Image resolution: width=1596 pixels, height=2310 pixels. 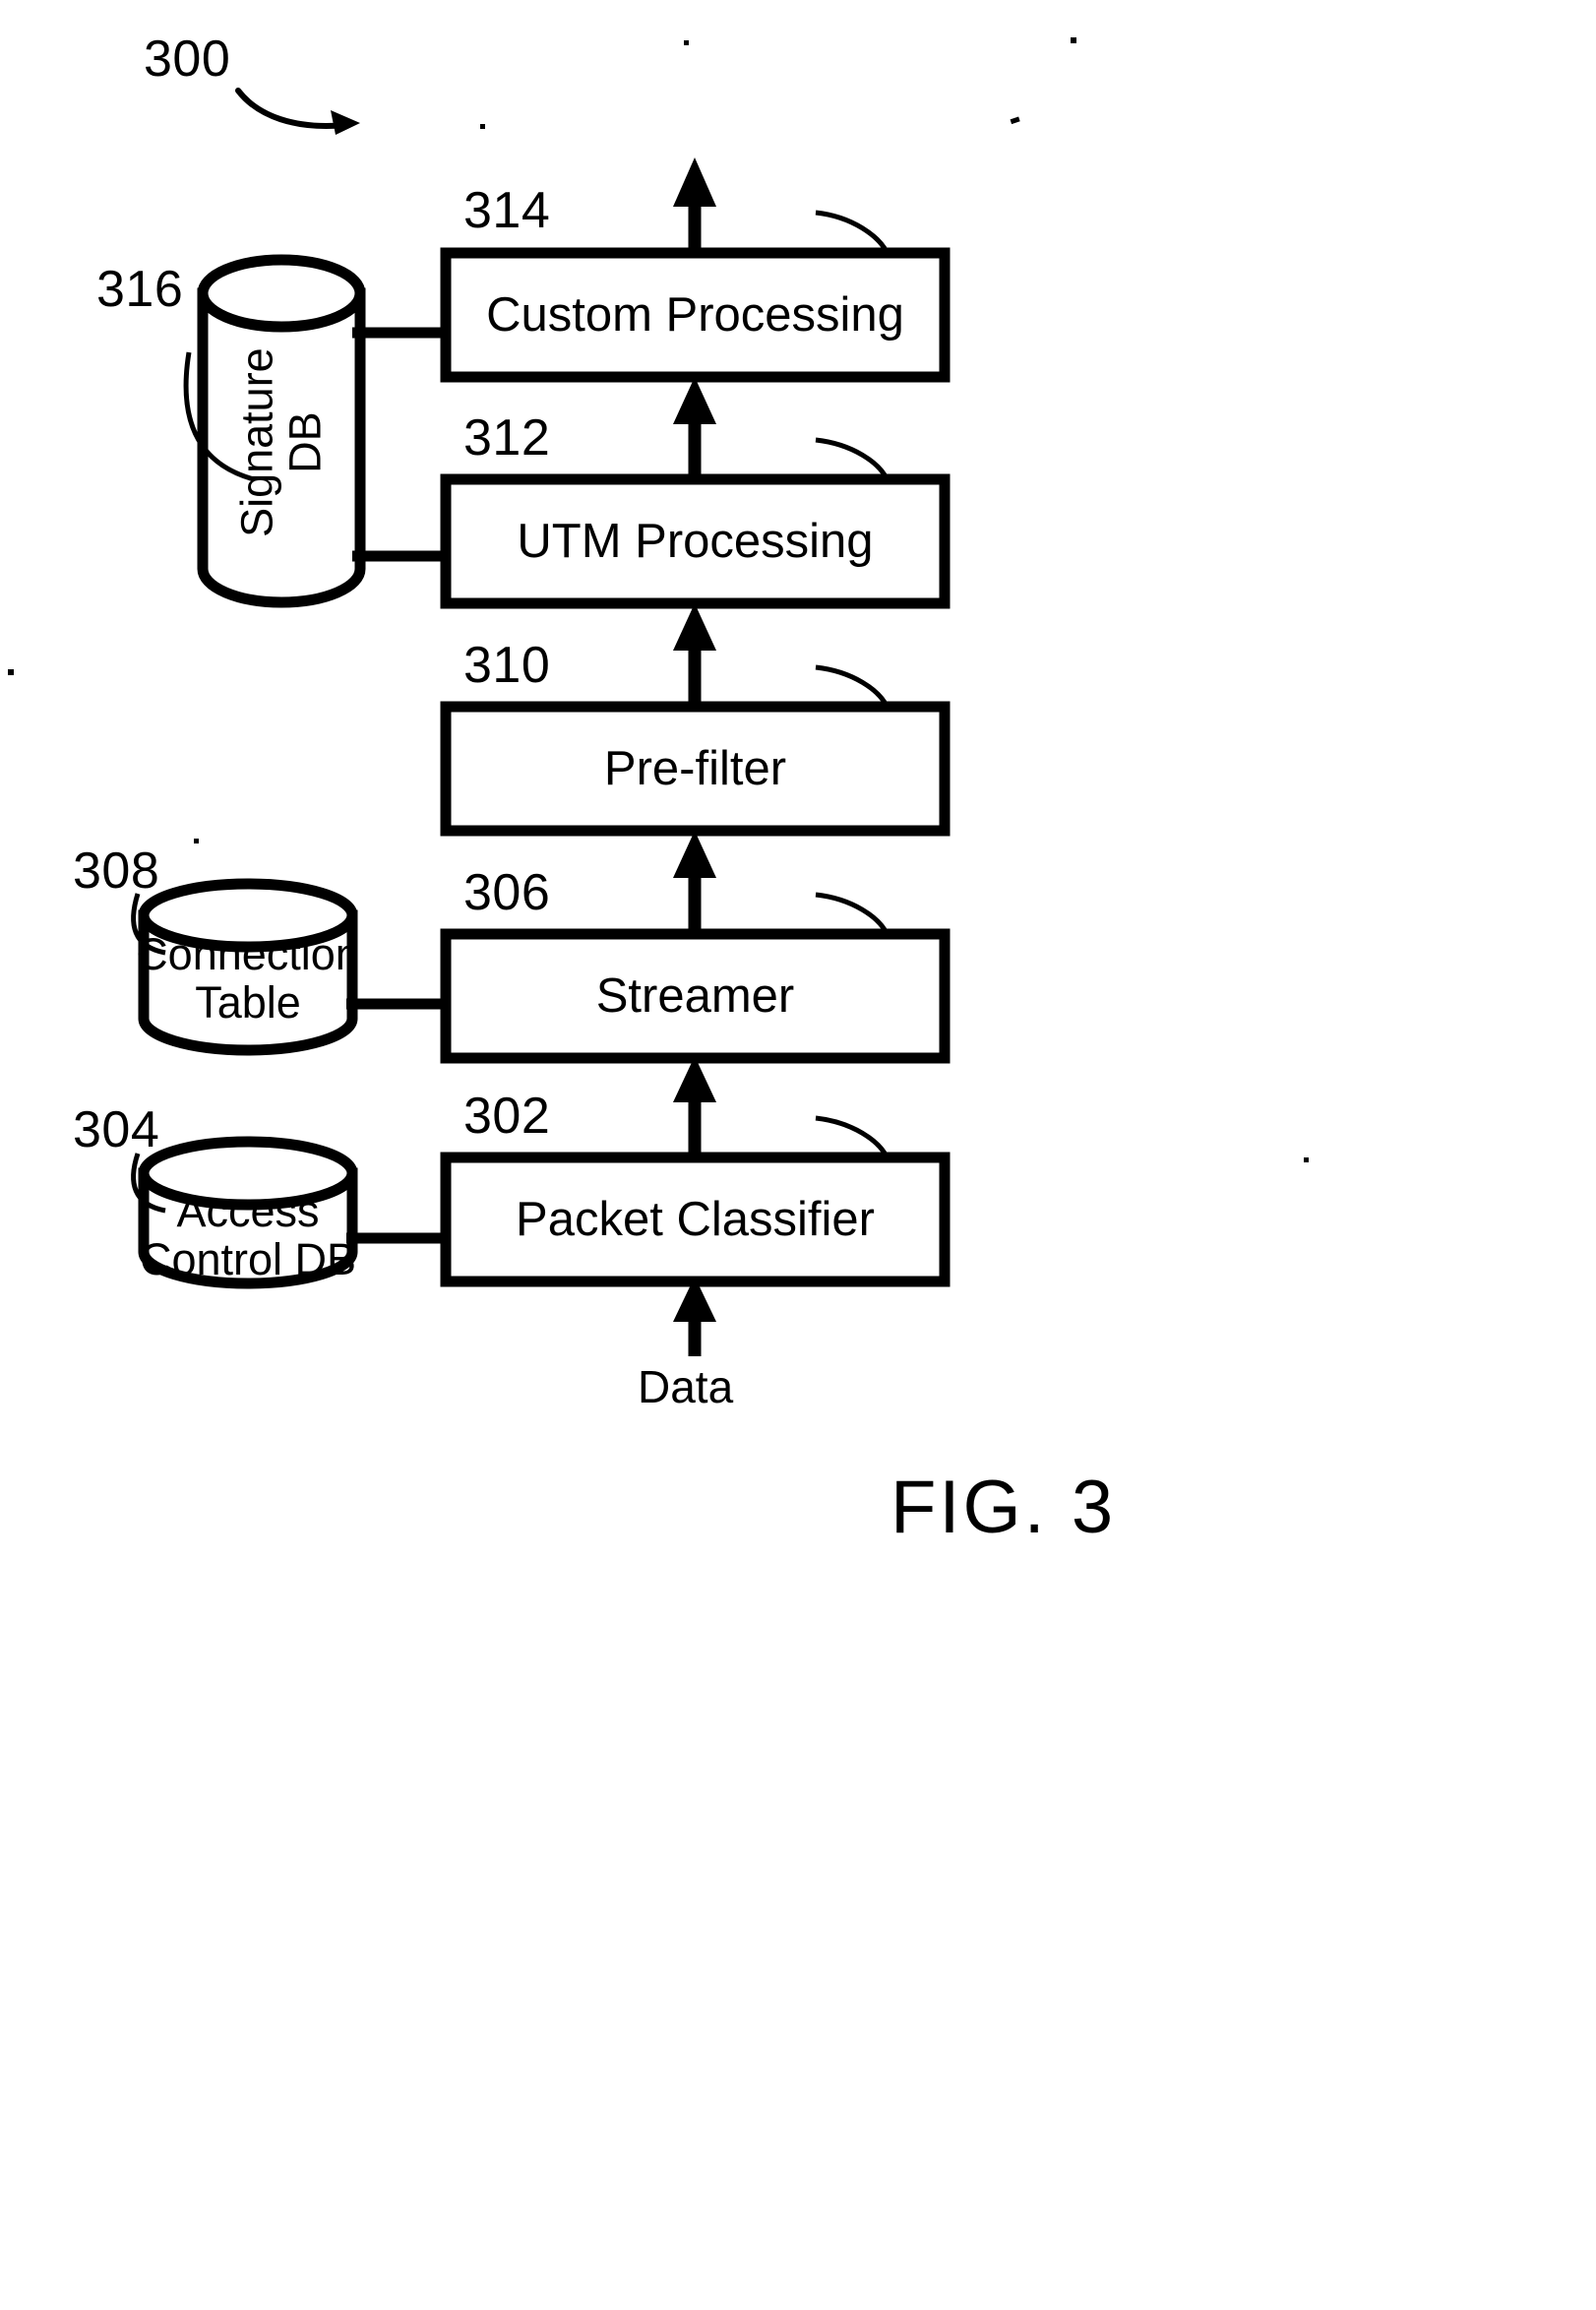 What do you see at coordinates (248, 1002) in the screenshot?
I see `datastore-connection-table-label-line2: Table` at bounding box center [248, 1002].